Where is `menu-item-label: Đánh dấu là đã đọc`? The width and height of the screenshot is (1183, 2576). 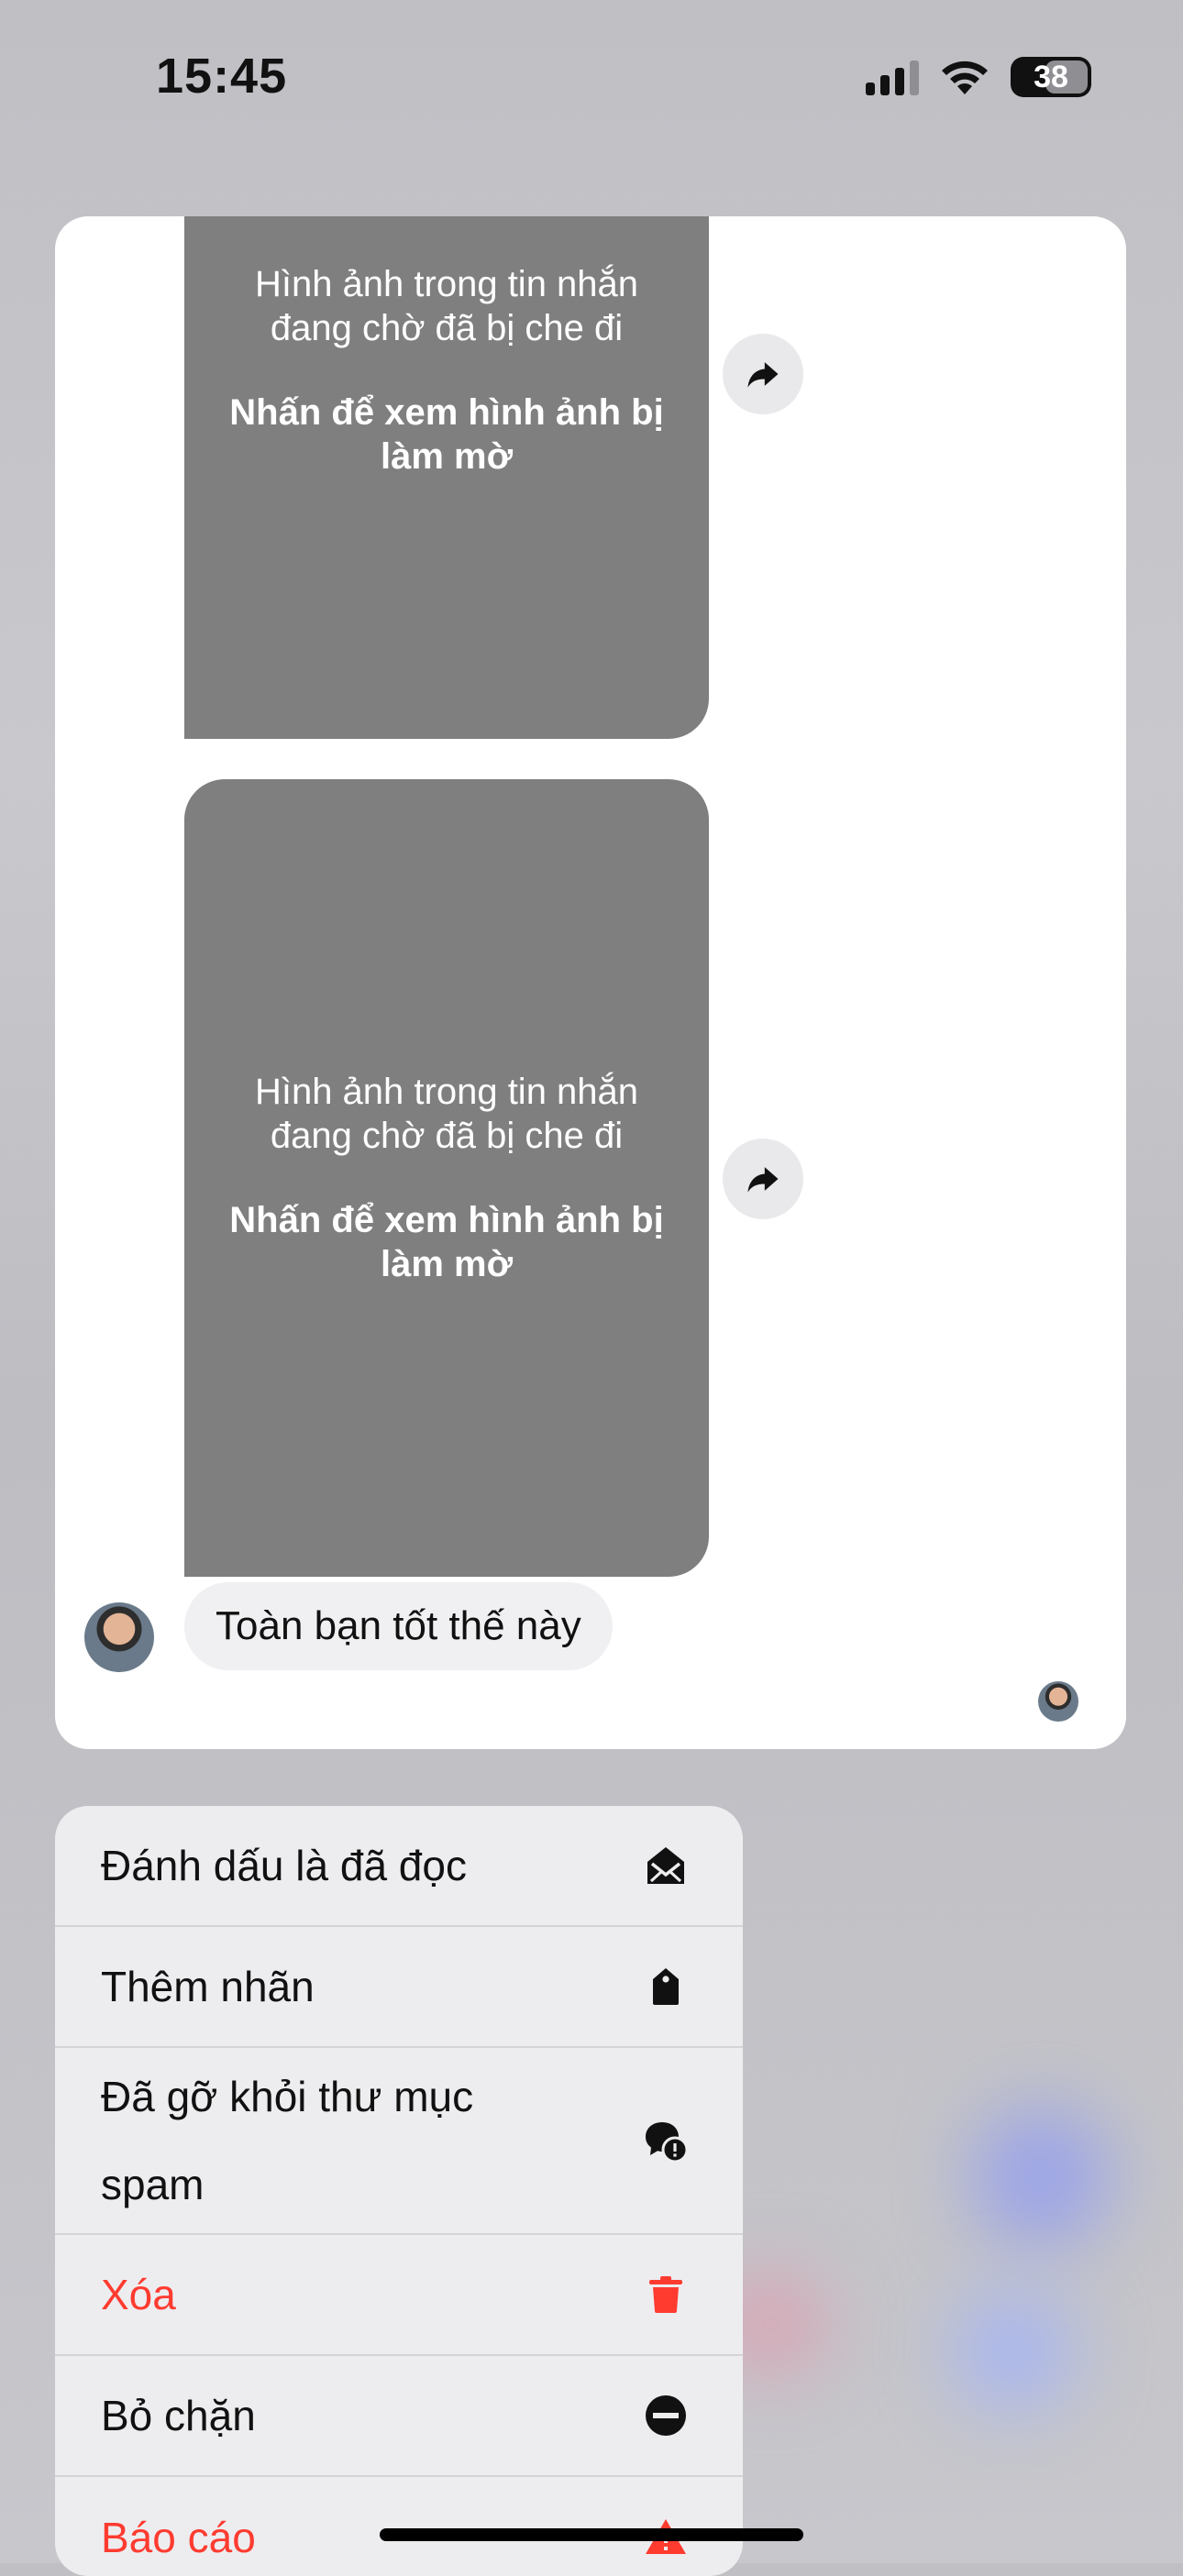
menu-item-label: Đánh dấu là đã đọc is located at coordinates (284, 1865).